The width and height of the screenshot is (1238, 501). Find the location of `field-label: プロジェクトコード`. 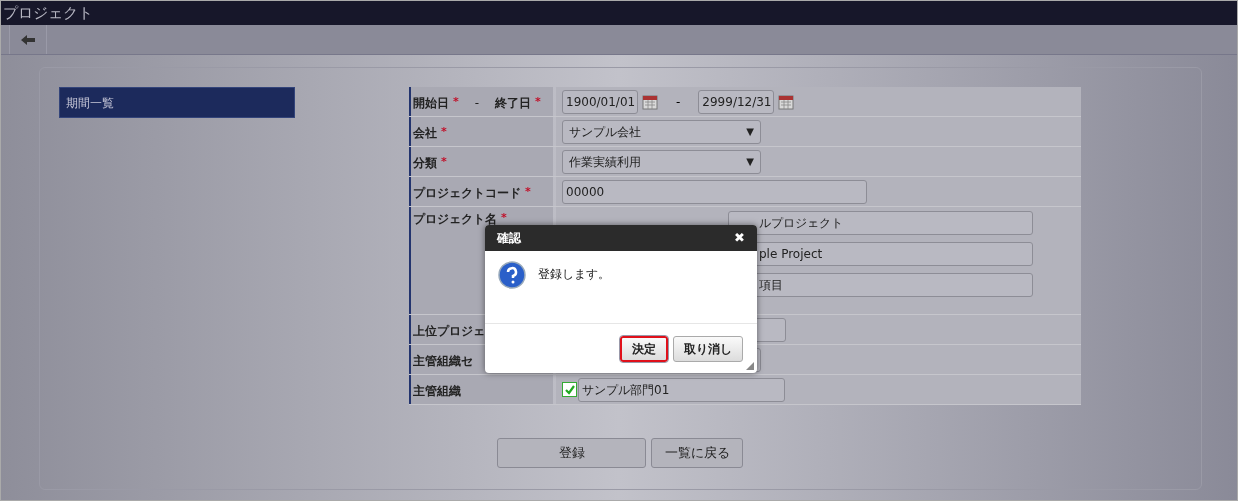

field-label: プロジェクトコード is located at coordinates (467, 193).